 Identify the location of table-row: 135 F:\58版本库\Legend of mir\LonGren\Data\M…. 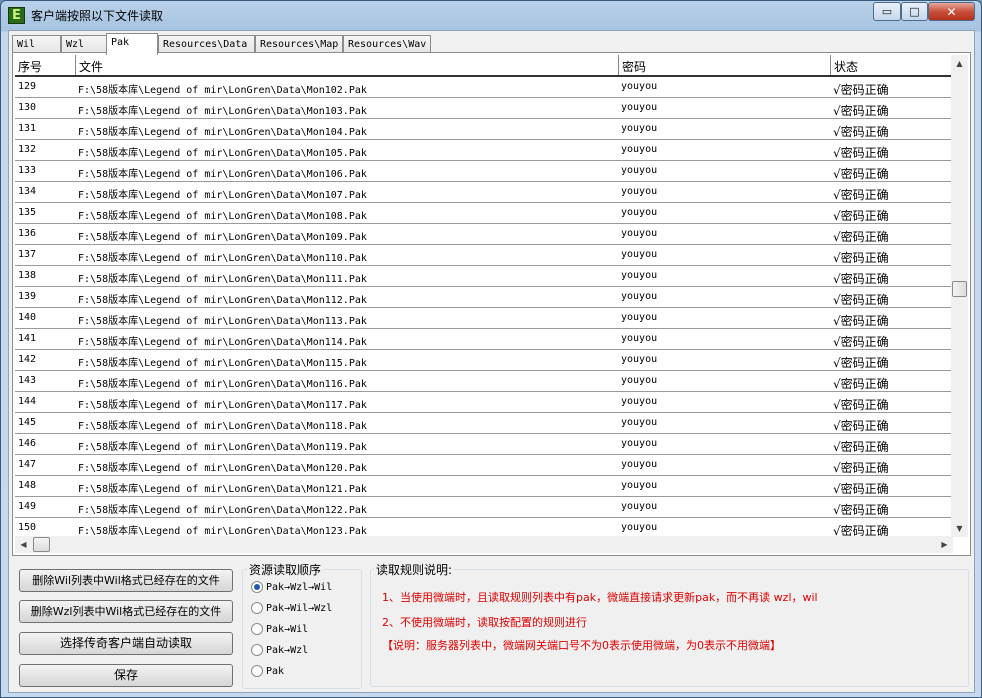
(484, 213).